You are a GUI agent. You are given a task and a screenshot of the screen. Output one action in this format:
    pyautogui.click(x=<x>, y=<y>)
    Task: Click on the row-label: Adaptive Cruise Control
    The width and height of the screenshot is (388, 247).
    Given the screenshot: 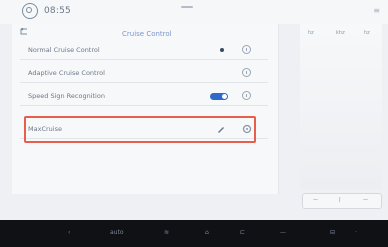 What is the action you would take?
    pyautogui.click(x=66, y=73)
    